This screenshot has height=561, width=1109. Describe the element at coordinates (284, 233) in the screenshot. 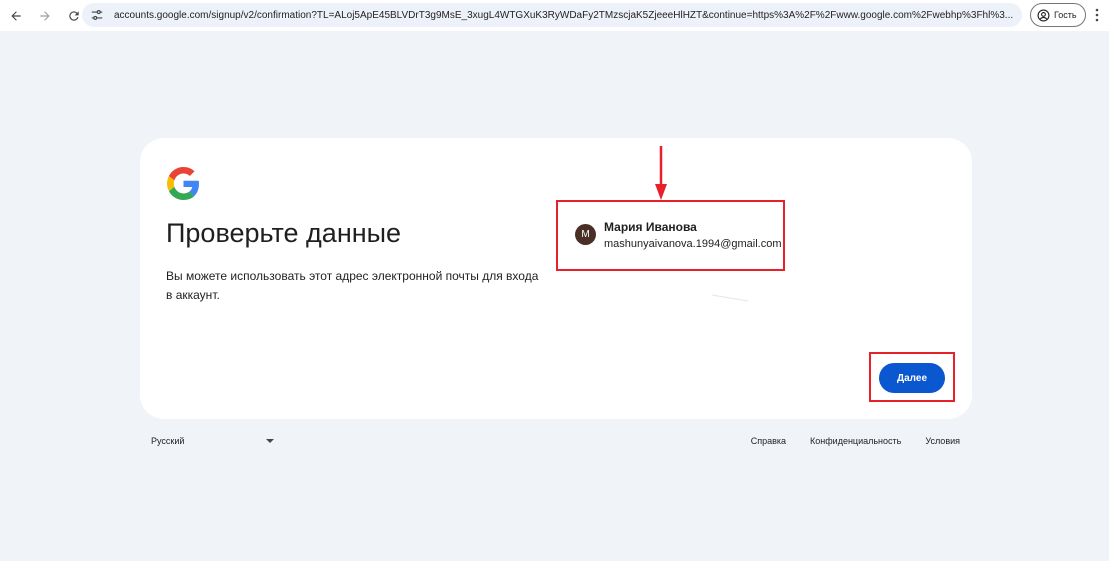

I see `page-title: Проверьте данные` at that location.